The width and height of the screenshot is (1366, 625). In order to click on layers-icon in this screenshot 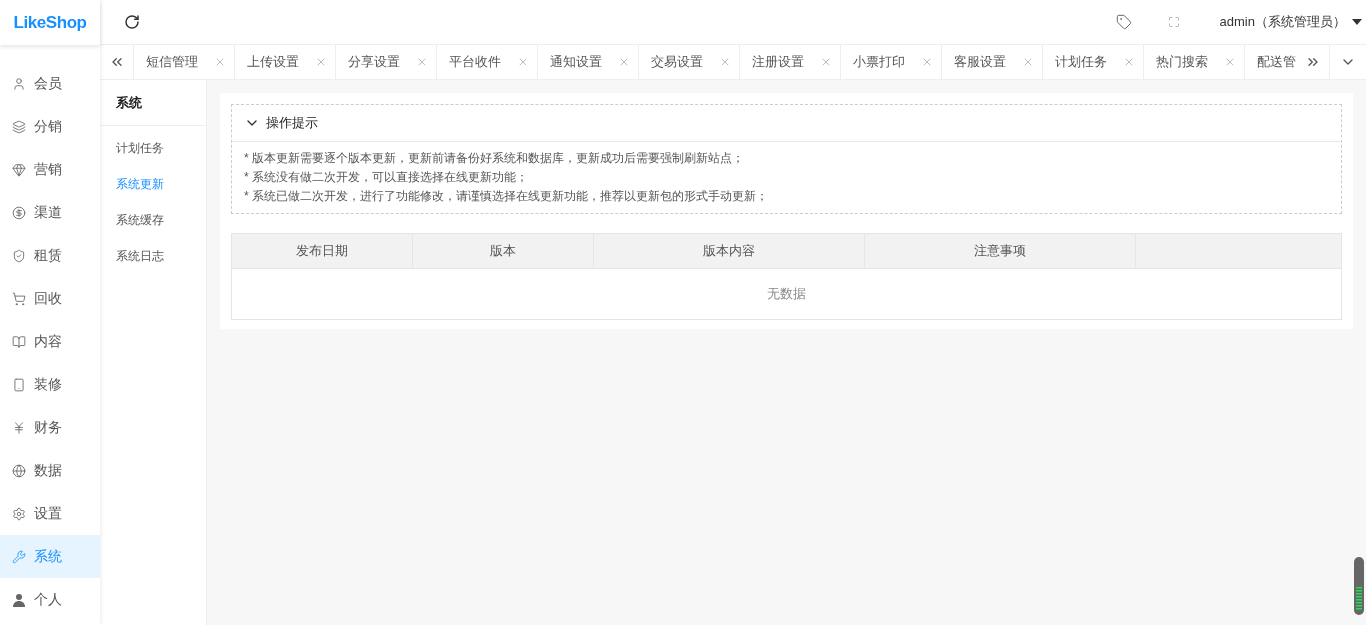, I will do `click(19, 126)`.